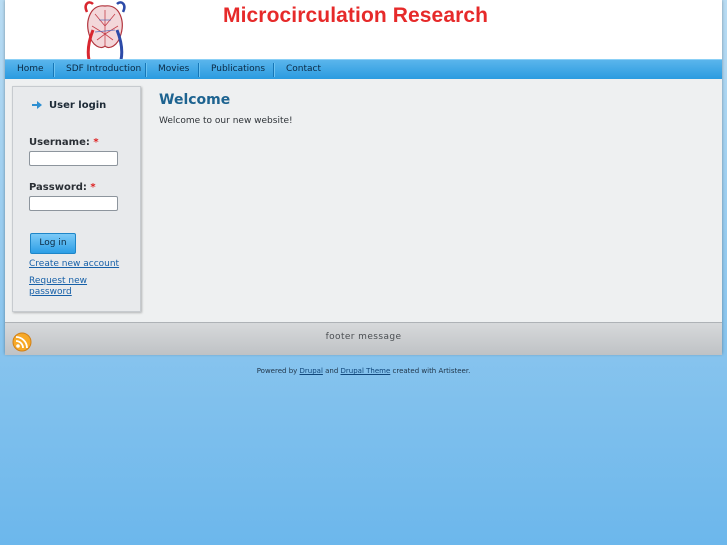  I want to click on credits-and: and, so click(331, 371).